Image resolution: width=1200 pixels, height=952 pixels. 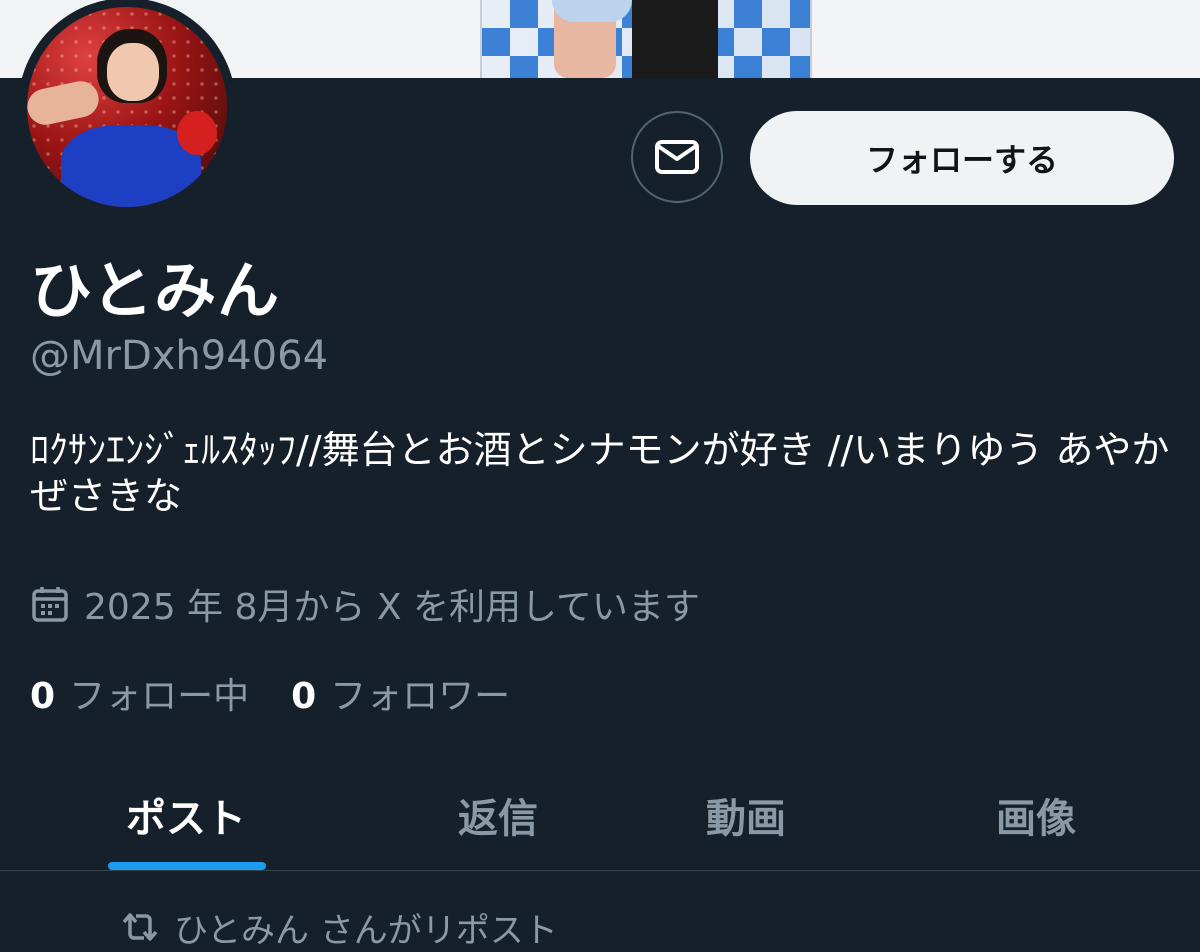 What do you see at coordinates (962, 158) in the screenshot?
I see `follow-button: フォローする` at bounding box center [962, 158].